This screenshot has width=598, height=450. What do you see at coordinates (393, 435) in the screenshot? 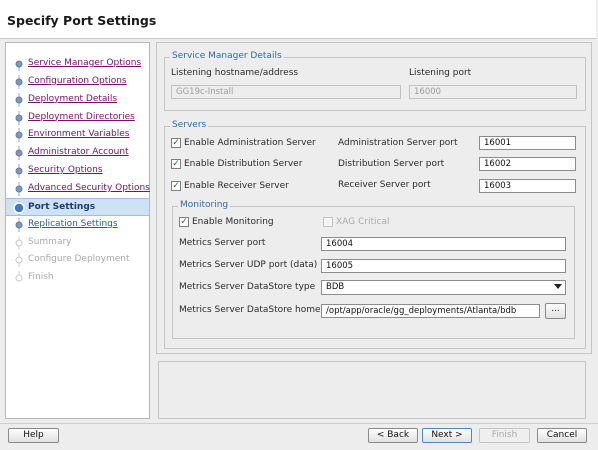
I see `back-button: < Back` at bounding box center [393, 435].